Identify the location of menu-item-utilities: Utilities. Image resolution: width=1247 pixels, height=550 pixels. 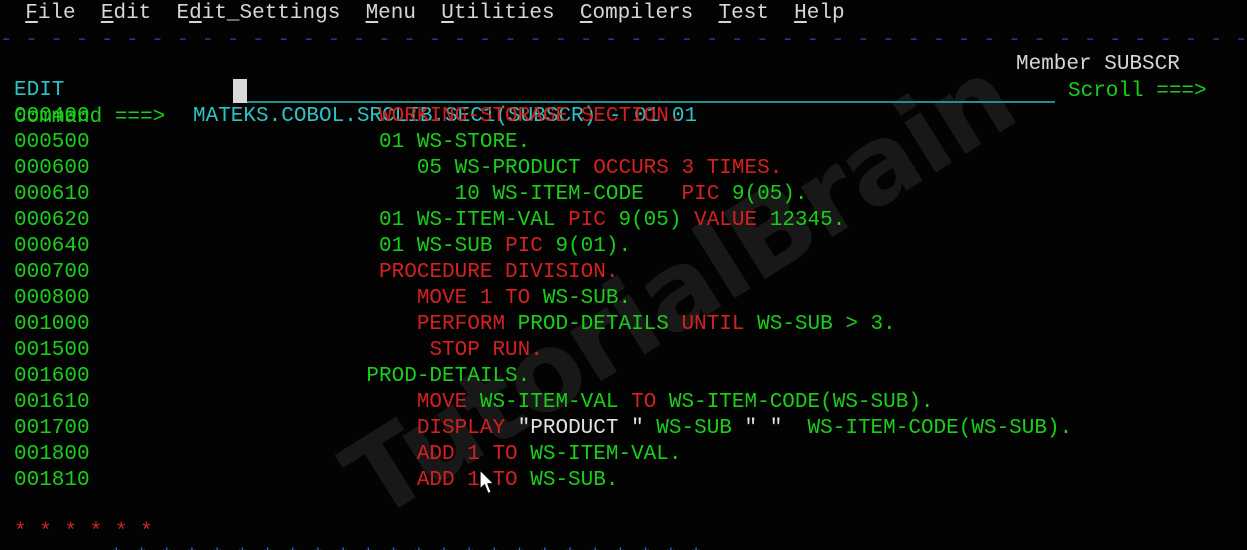
(497, 14).